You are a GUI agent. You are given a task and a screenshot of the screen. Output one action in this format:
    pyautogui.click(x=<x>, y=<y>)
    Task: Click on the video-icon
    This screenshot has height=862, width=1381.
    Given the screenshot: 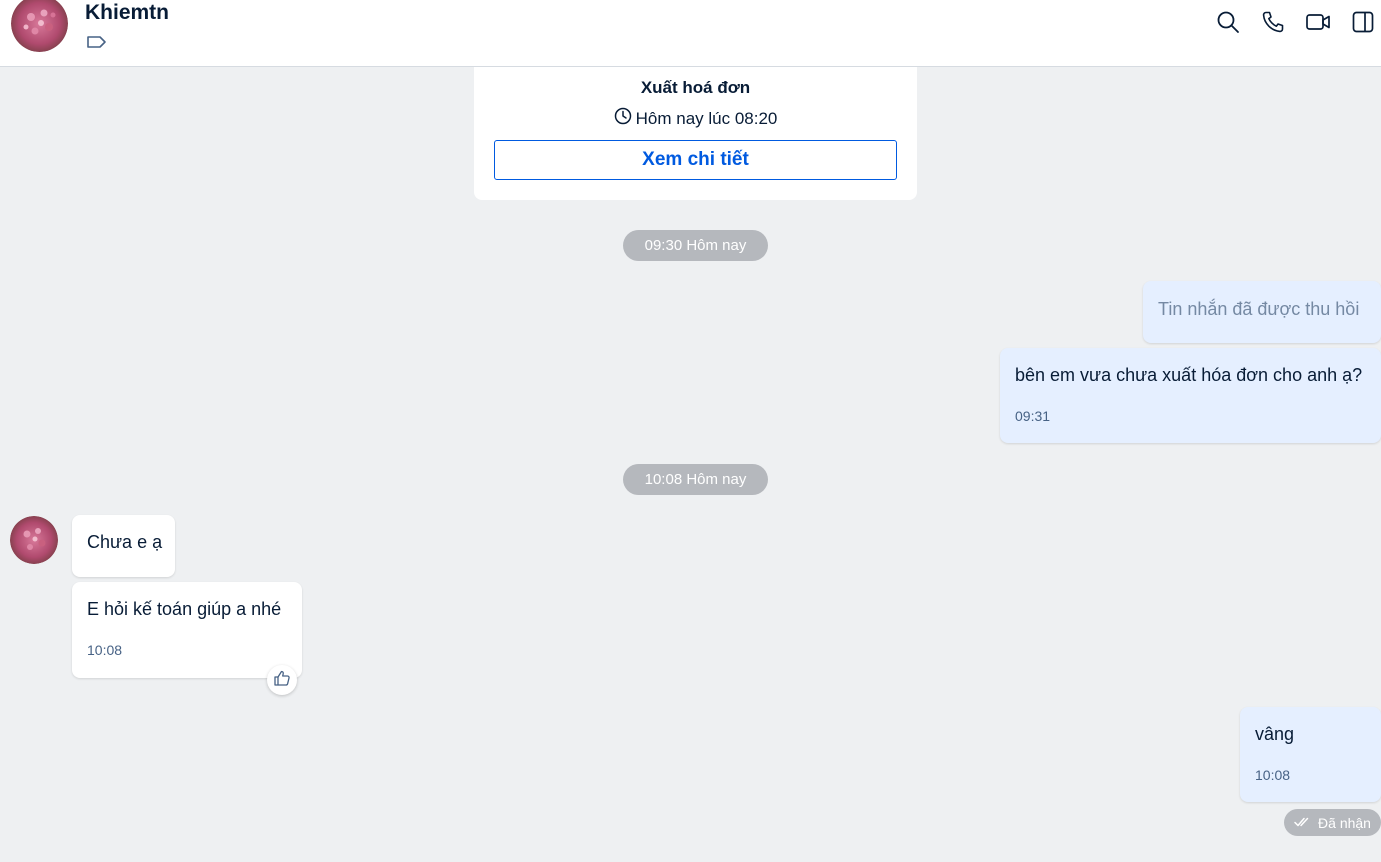 What is the action you would take?
    pyautogui.click(x=1318, y=24)
    